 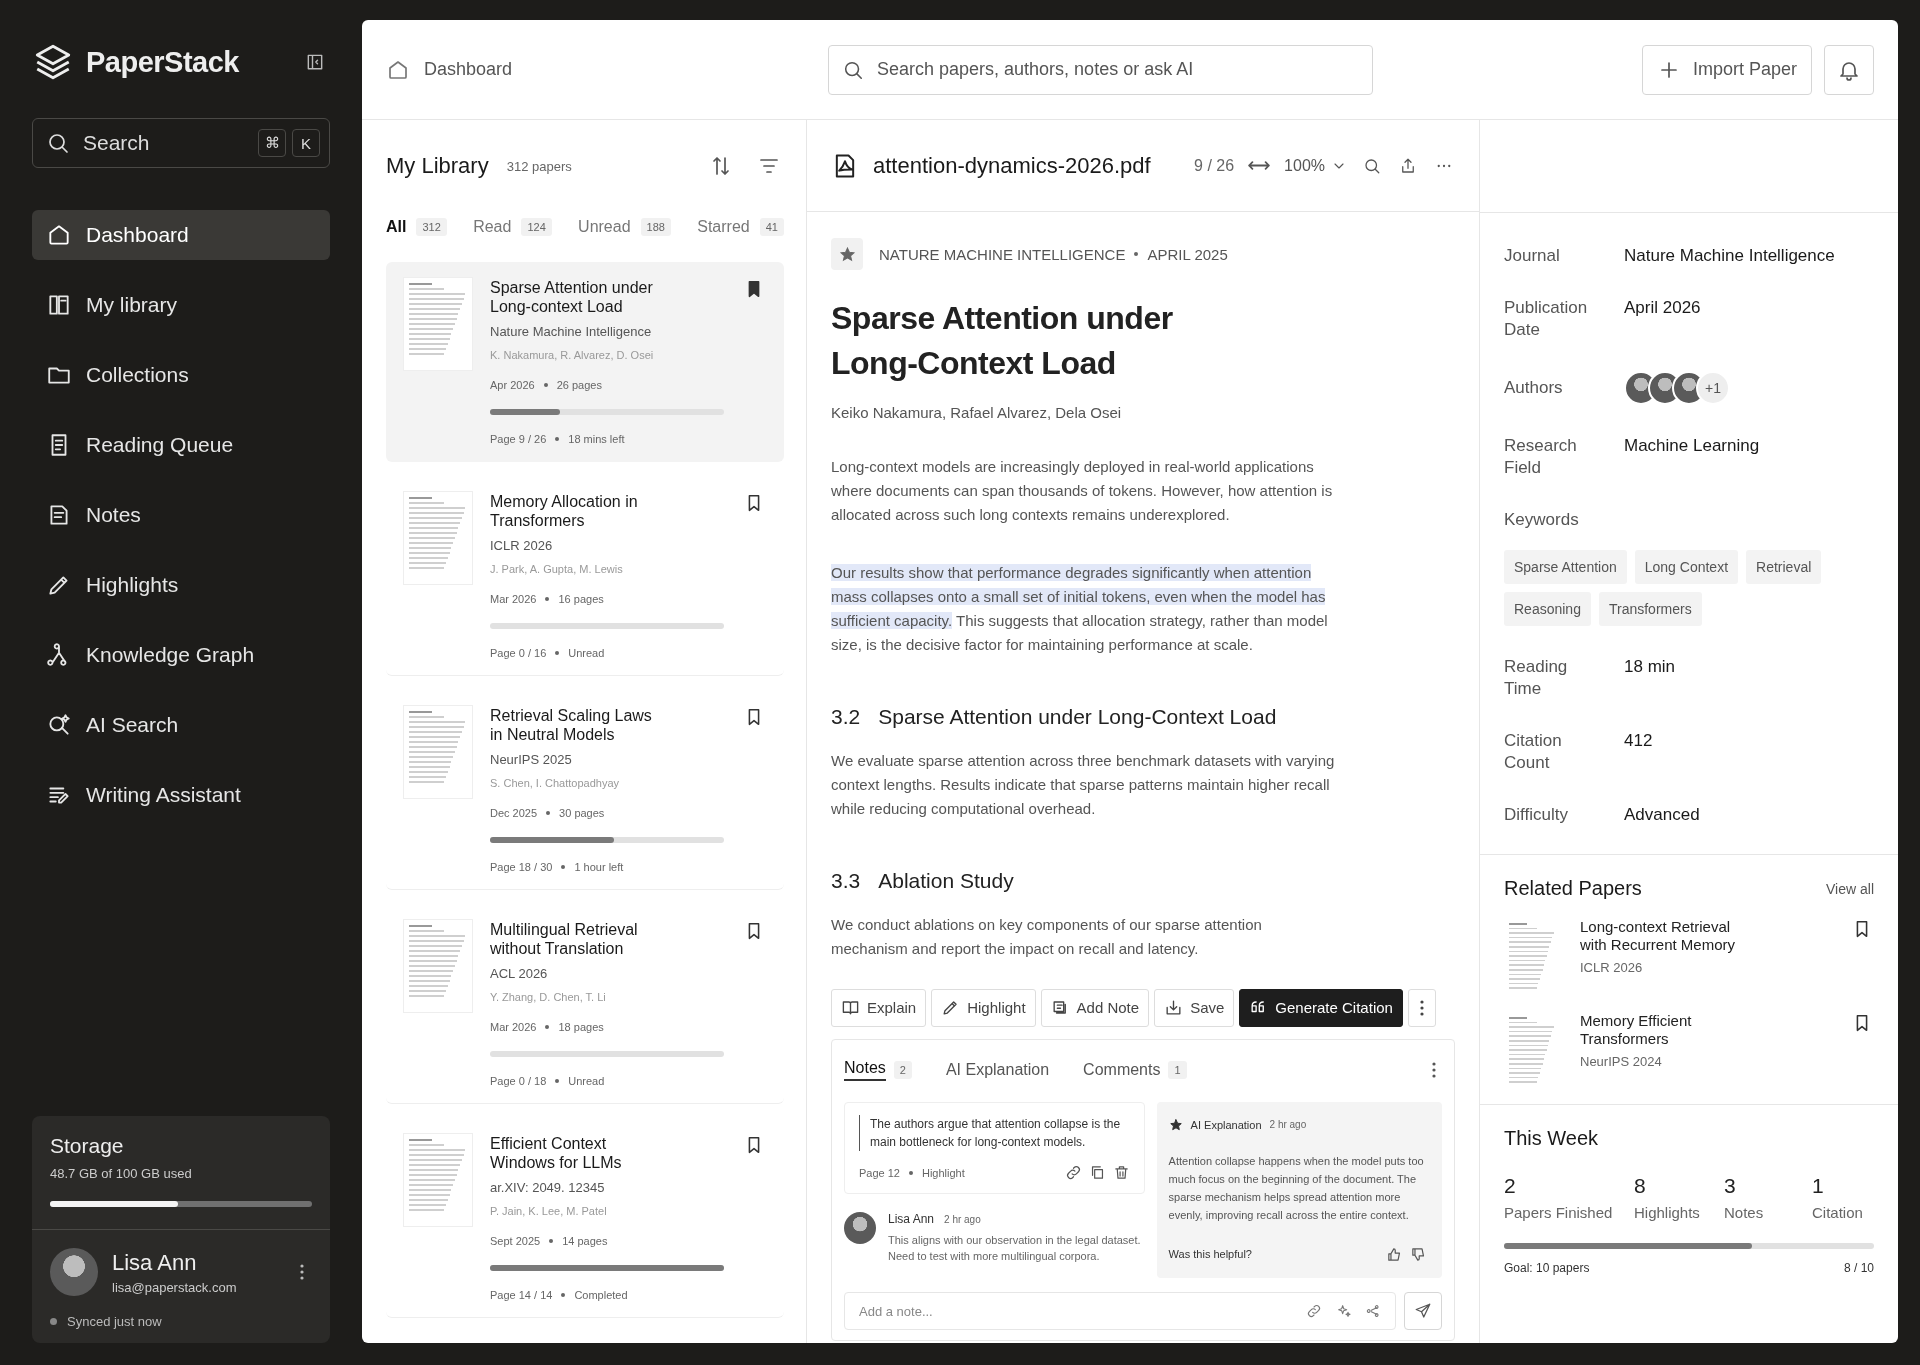 What do you see at coordinates (571, 725) in the screenshot?
I see `paper-title: Retrieval Scaling Laws in Neutral Models` at bounding box center [571, 725].